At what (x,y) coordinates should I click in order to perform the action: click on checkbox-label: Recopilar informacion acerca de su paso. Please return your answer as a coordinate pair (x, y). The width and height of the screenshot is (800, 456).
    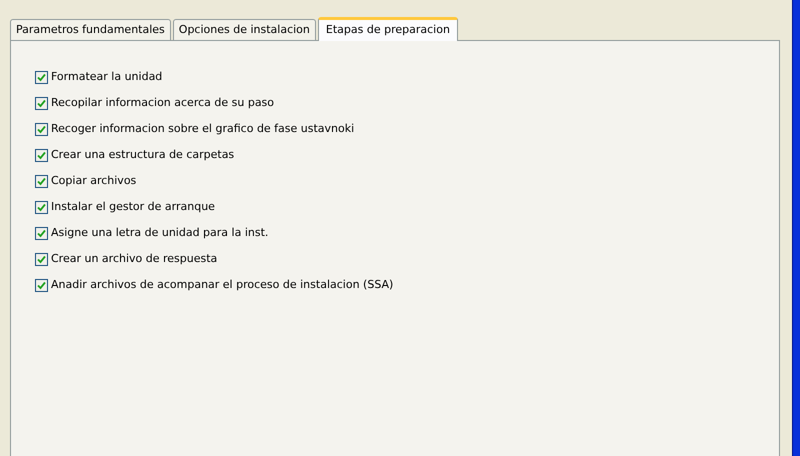
    Looking at the image, I should click on (162, 103).